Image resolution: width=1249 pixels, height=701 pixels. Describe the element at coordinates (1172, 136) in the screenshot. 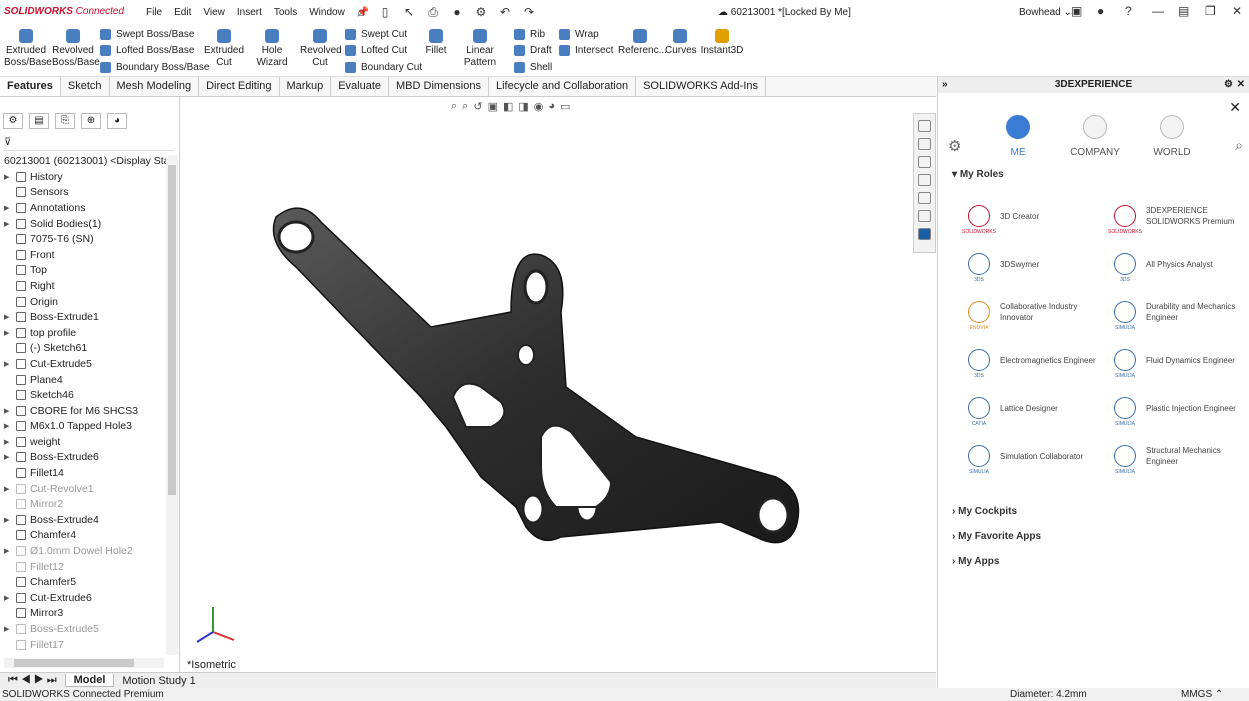

I see `nav-world: WORLD` at that location.